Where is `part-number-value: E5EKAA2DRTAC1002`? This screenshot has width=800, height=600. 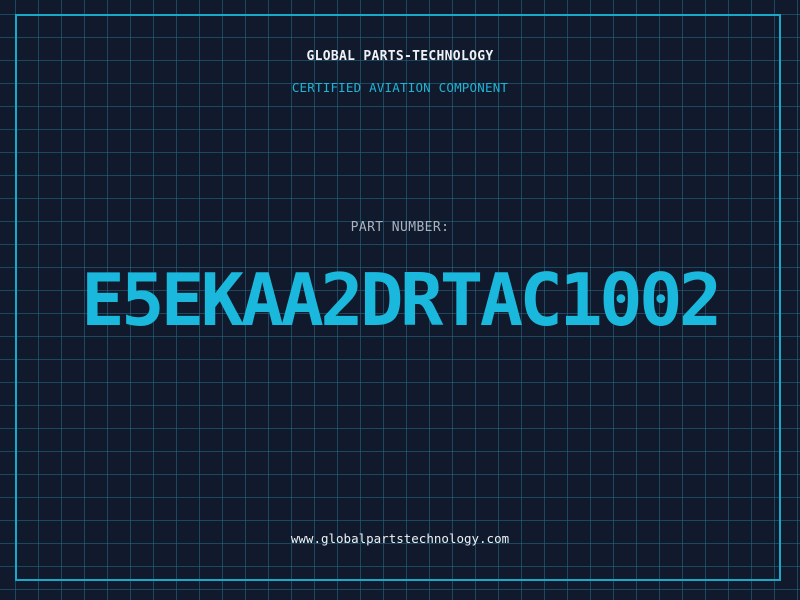 part-number-value: E5EKAA2DRTAC1002 is located at coordinates (401, 300).